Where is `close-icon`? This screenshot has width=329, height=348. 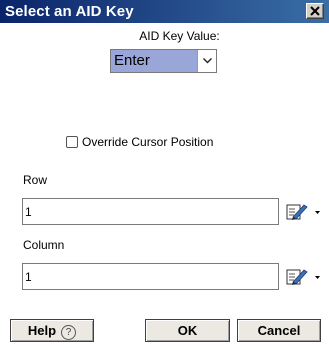 close-icon is located at coordinates (315, 12).